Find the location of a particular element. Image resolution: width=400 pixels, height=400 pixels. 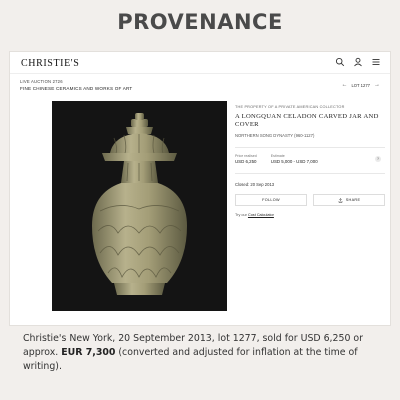

christies-logo: CHRISTIE'S is located at coordinates (50, 63).